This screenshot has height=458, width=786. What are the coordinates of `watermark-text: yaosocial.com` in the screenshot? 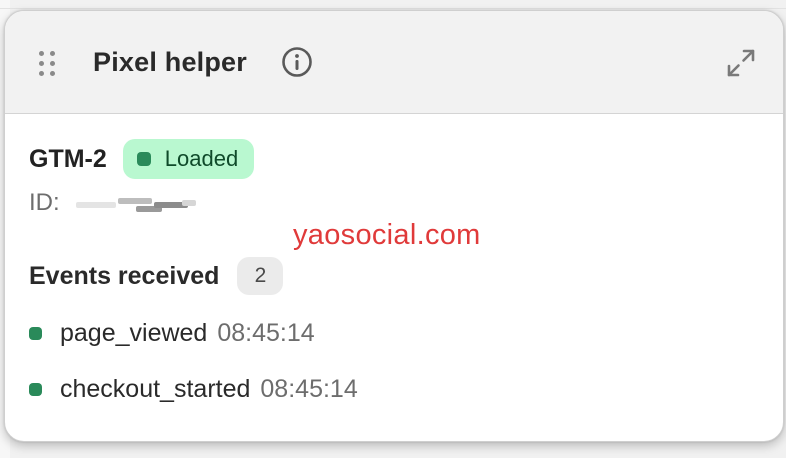 It's located at (387, 235).